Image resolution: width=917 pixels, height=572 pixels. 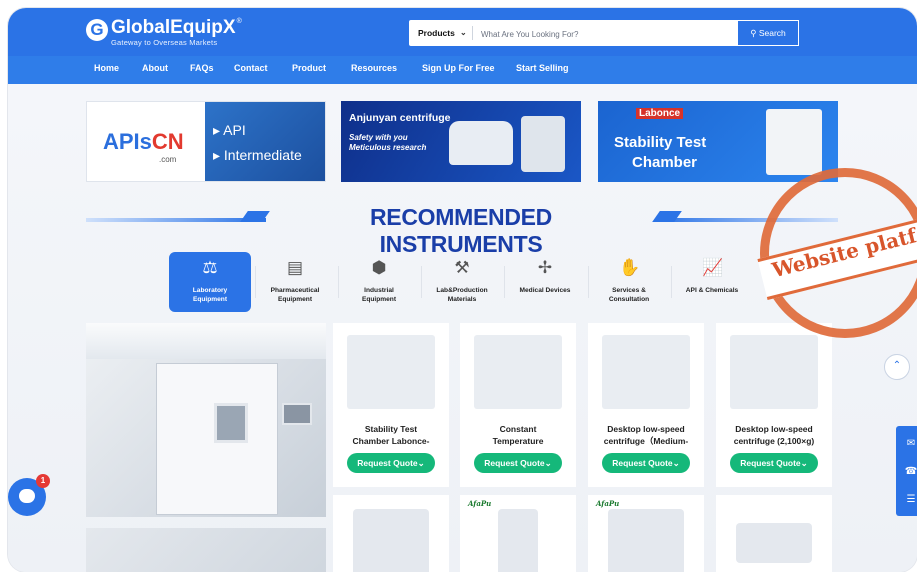 I want to click on product-name: Desktop low-speed centrifuge（Medium-, so click(x=646, y=435).